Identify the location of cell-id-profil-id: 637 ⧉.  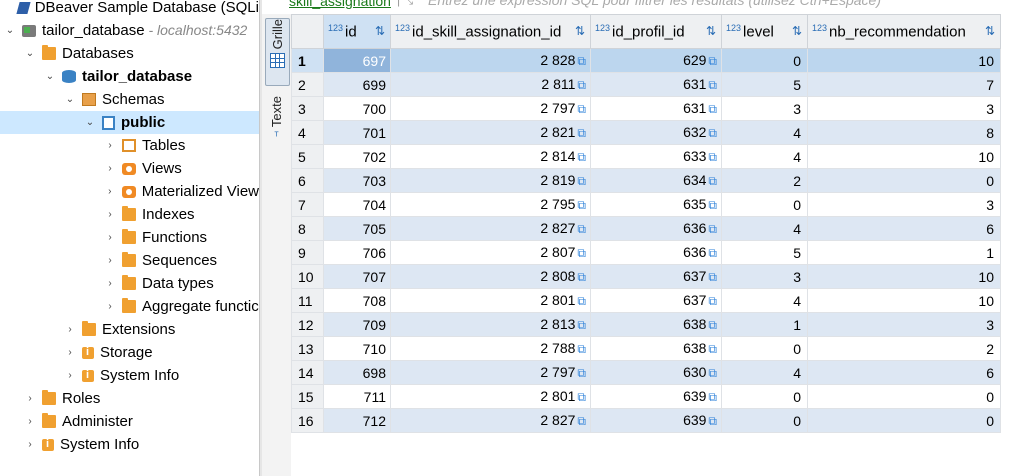
(656, 300).